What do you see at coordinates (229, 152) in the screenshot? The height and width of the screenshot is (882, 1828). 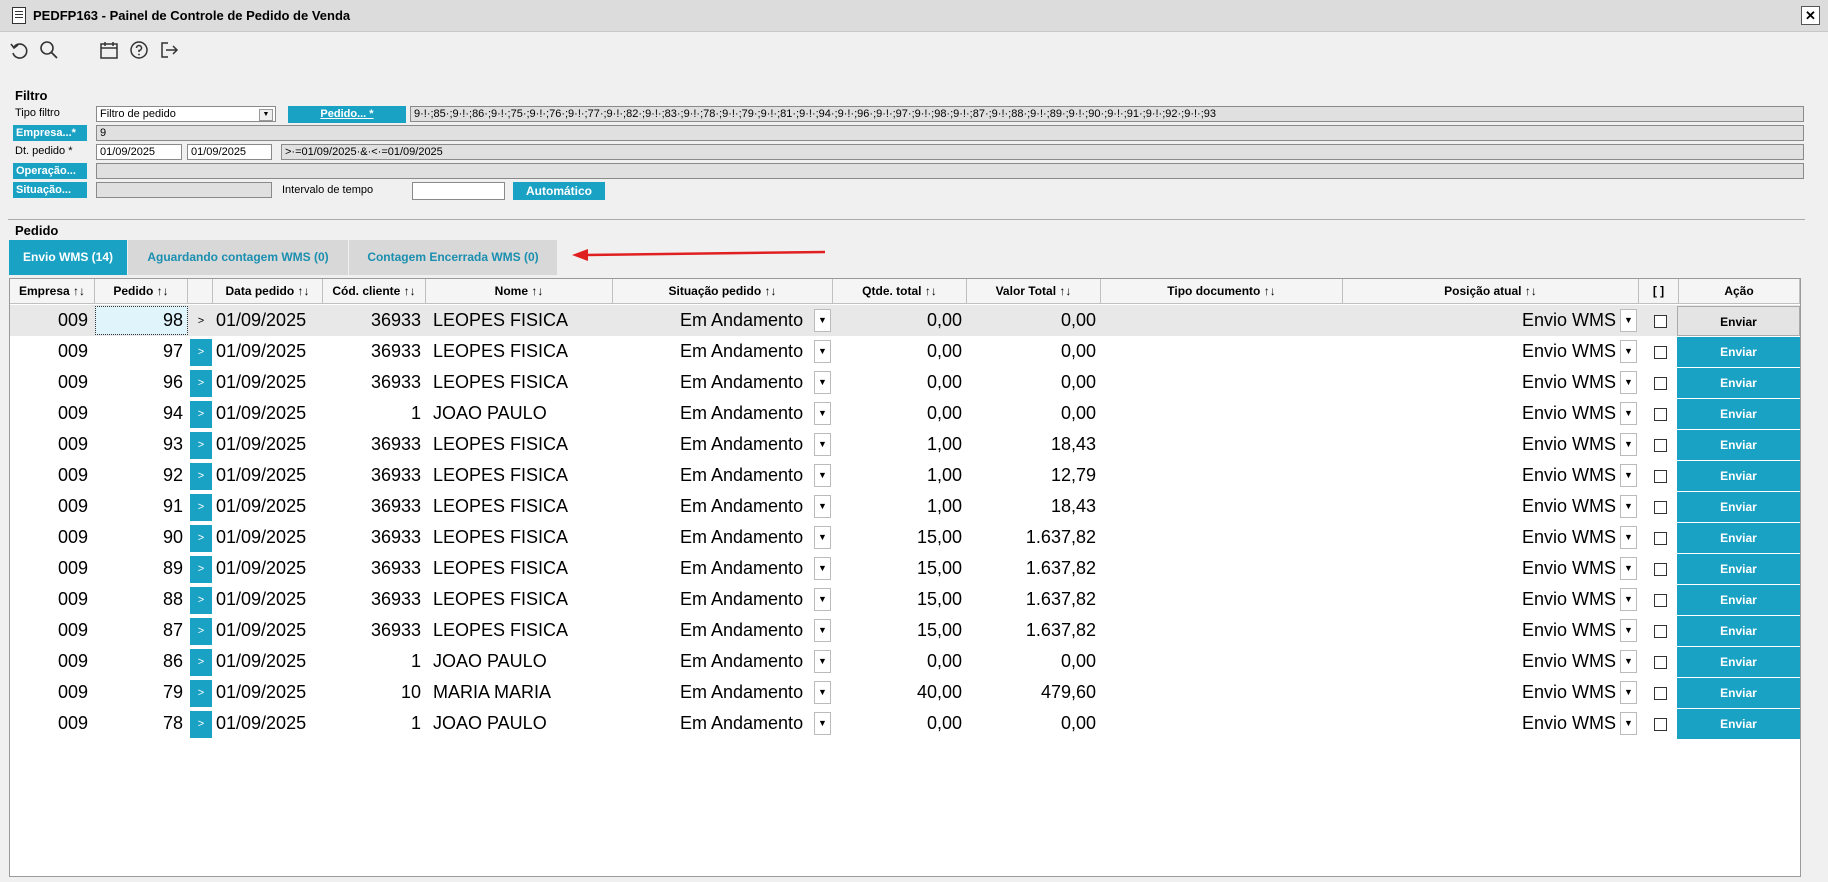 I see `dt-pedido-to-input: 01/09/2025` at bounding box center [229, 152].